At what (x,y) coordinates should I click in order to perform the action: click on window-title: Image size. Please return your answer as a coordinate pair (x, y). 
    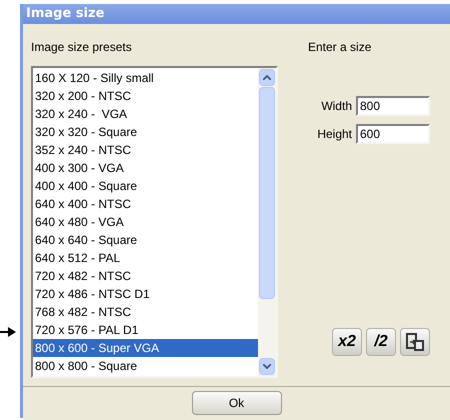
    Looking at the image, I should click on (236, 14).